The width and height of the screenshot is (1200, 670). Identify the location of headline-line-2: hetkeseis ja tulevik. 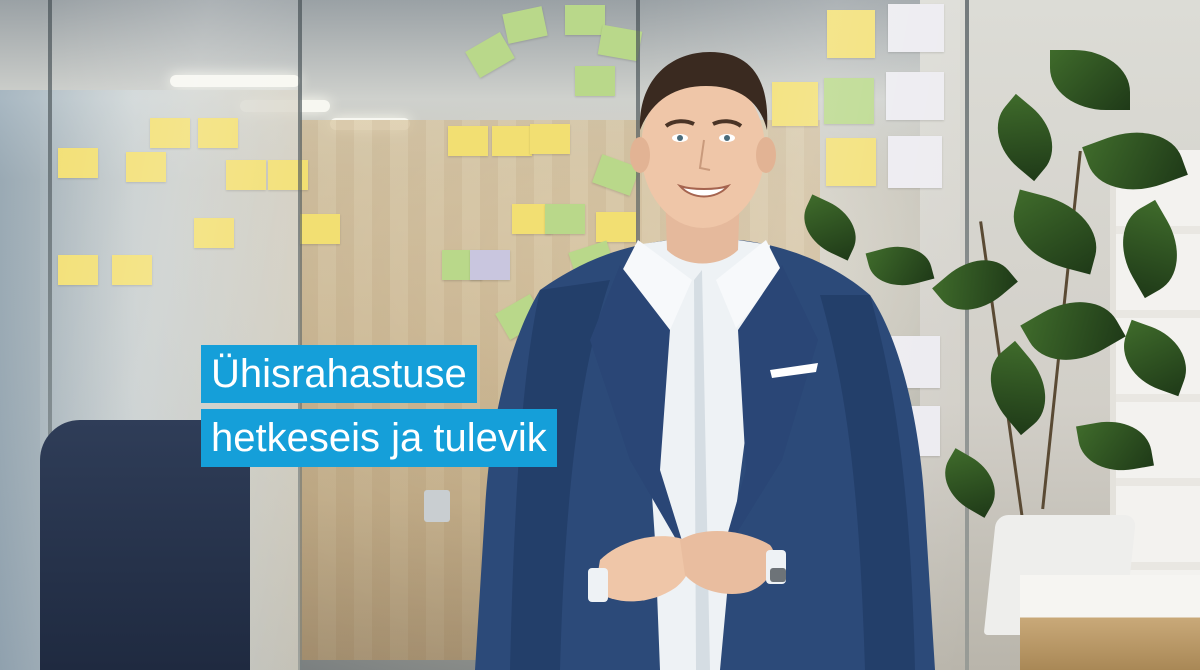
(379, 438).